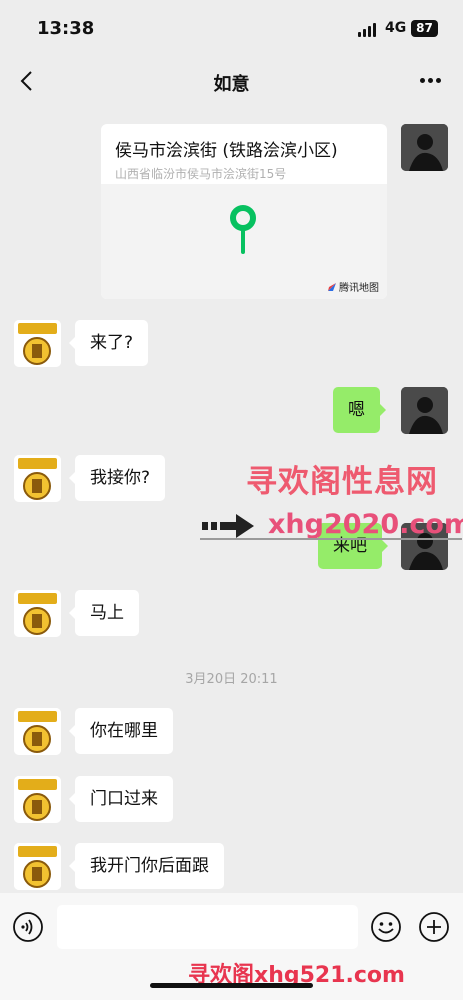 This screenshot has height=1000, width=463. I want to click on message-bubble-received: 你在哪里, so click(121, 731).